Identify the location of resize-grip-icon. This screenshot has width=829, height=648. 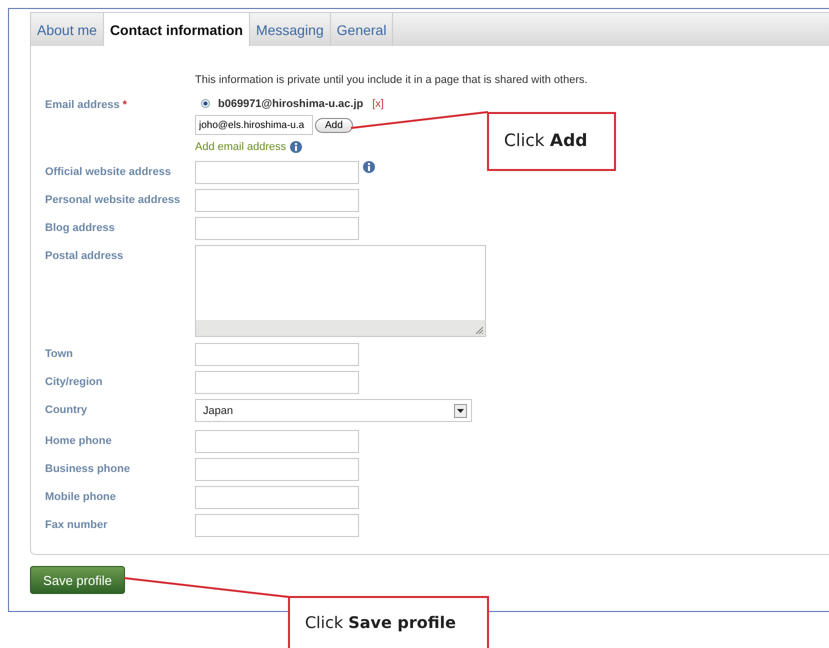
(479, 330).